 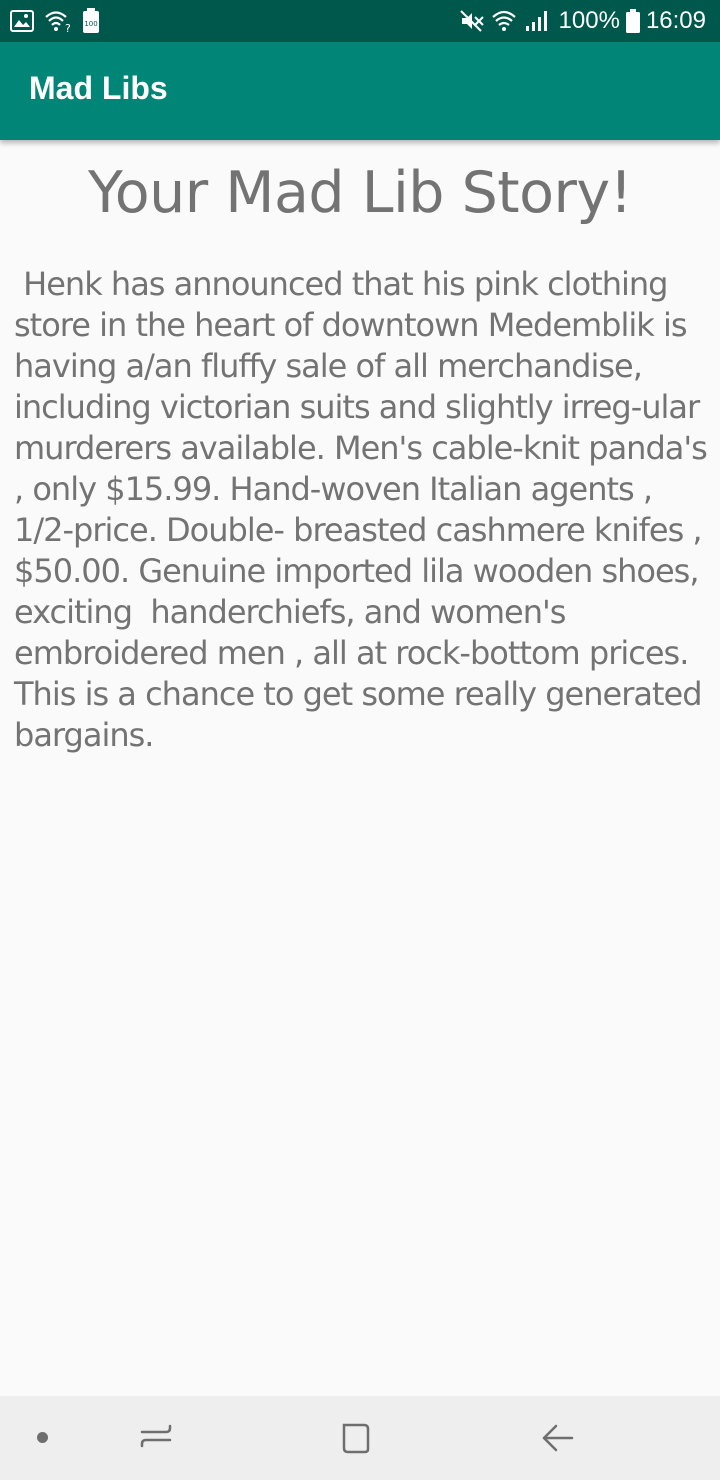 What do you see at coordinates (156, 1438) in the screenshot?
I see `recents-icon` at bounding box center [156, 1438].